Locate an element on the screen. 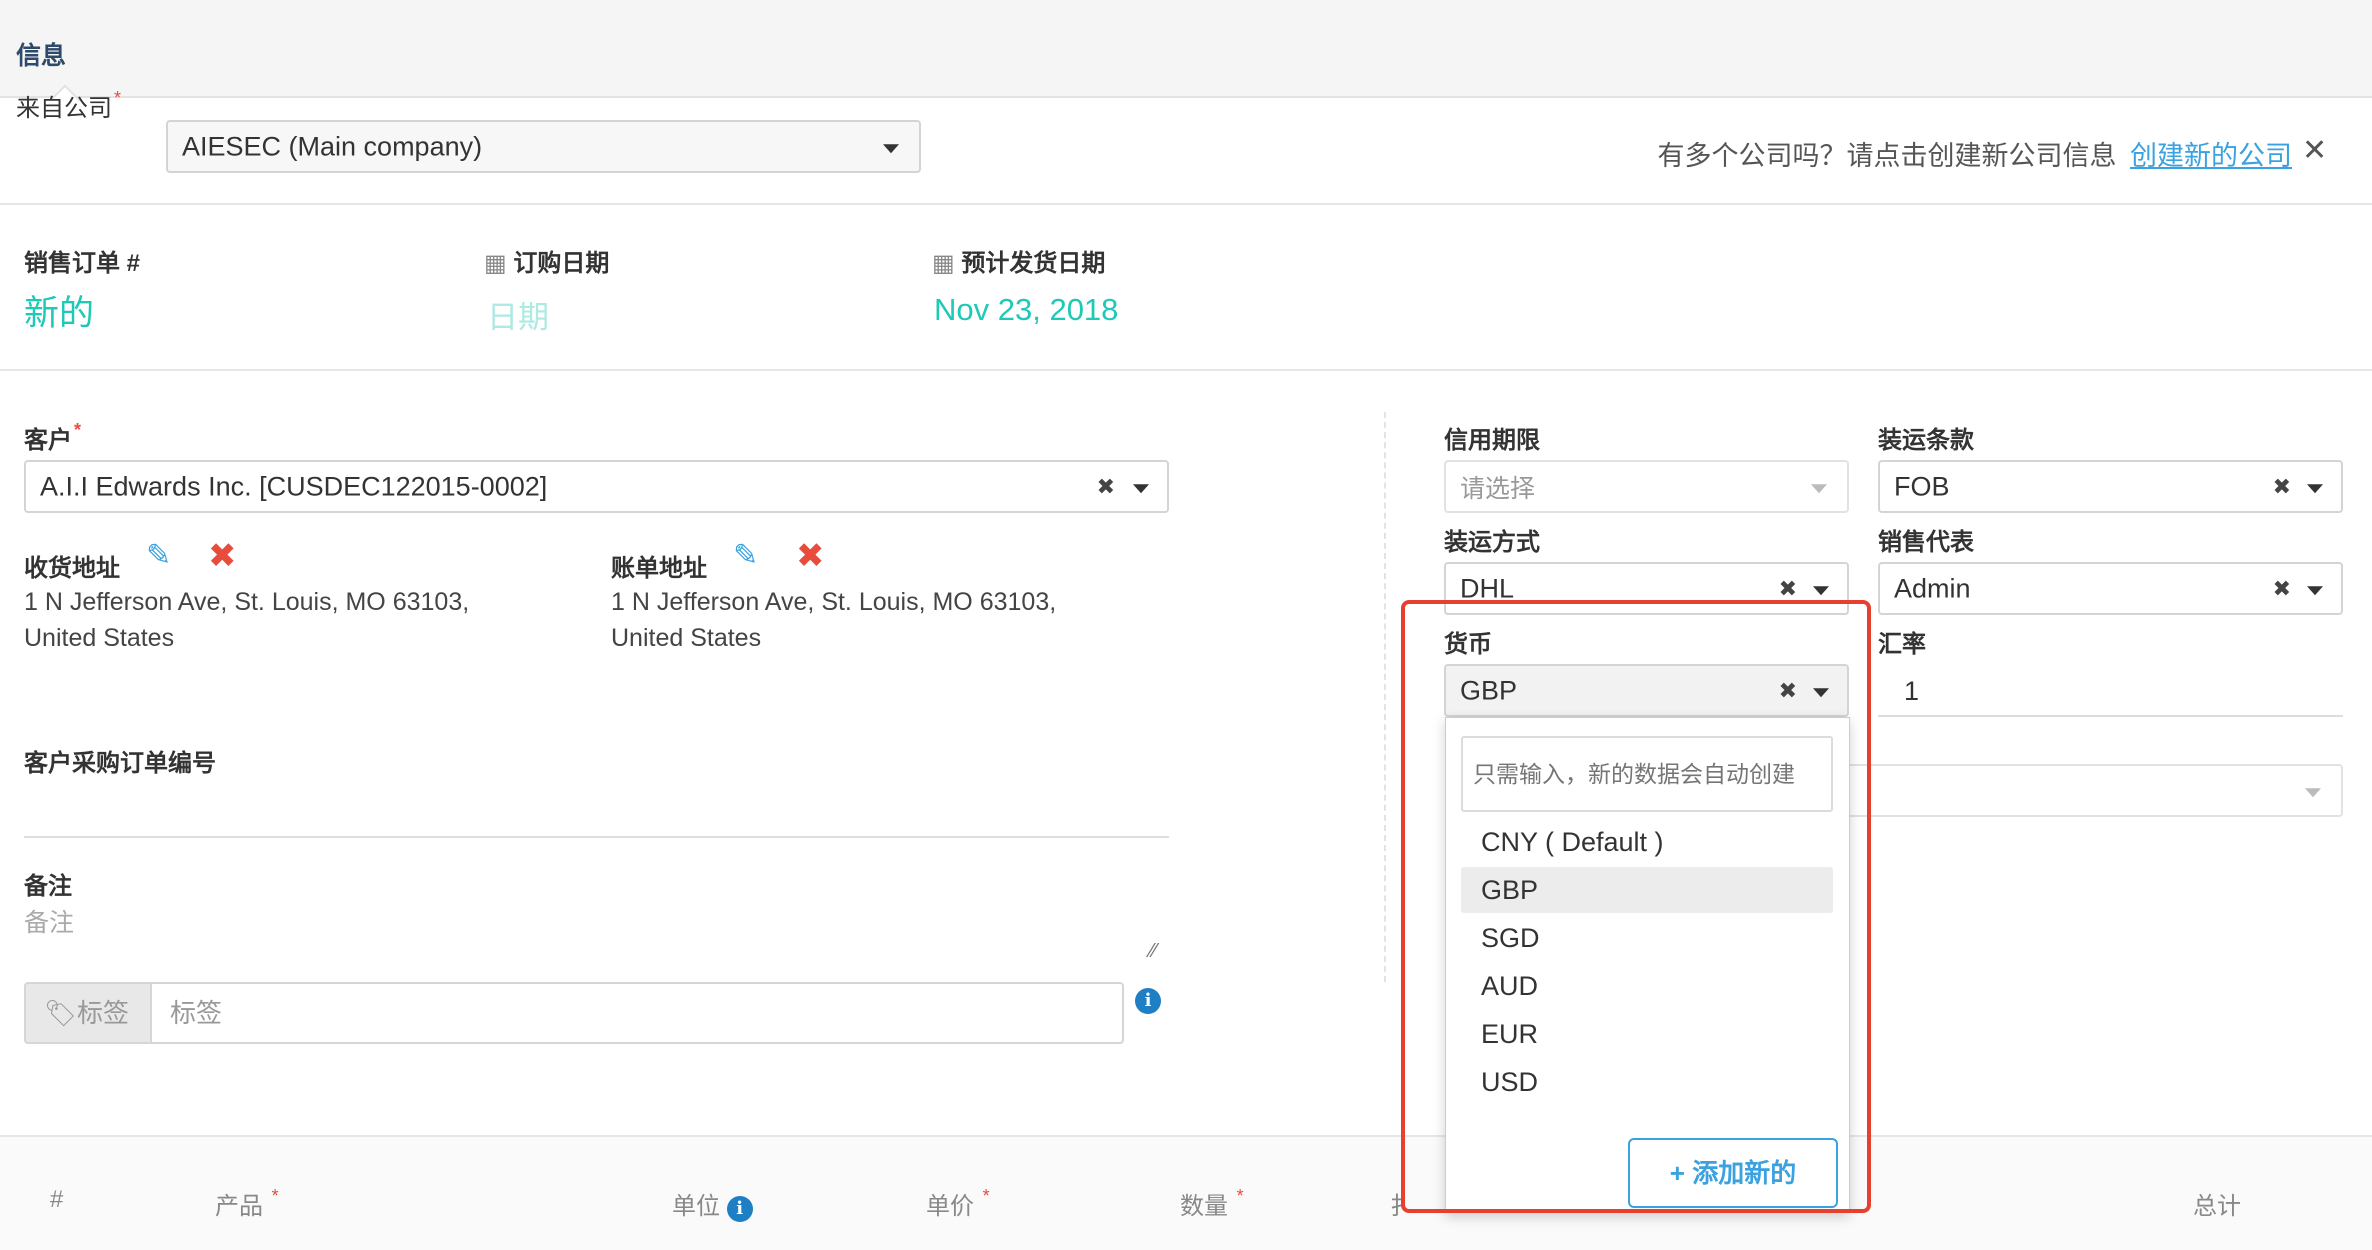  sales-rep-label: 销售代表 is located at coordinates (1926, 542).